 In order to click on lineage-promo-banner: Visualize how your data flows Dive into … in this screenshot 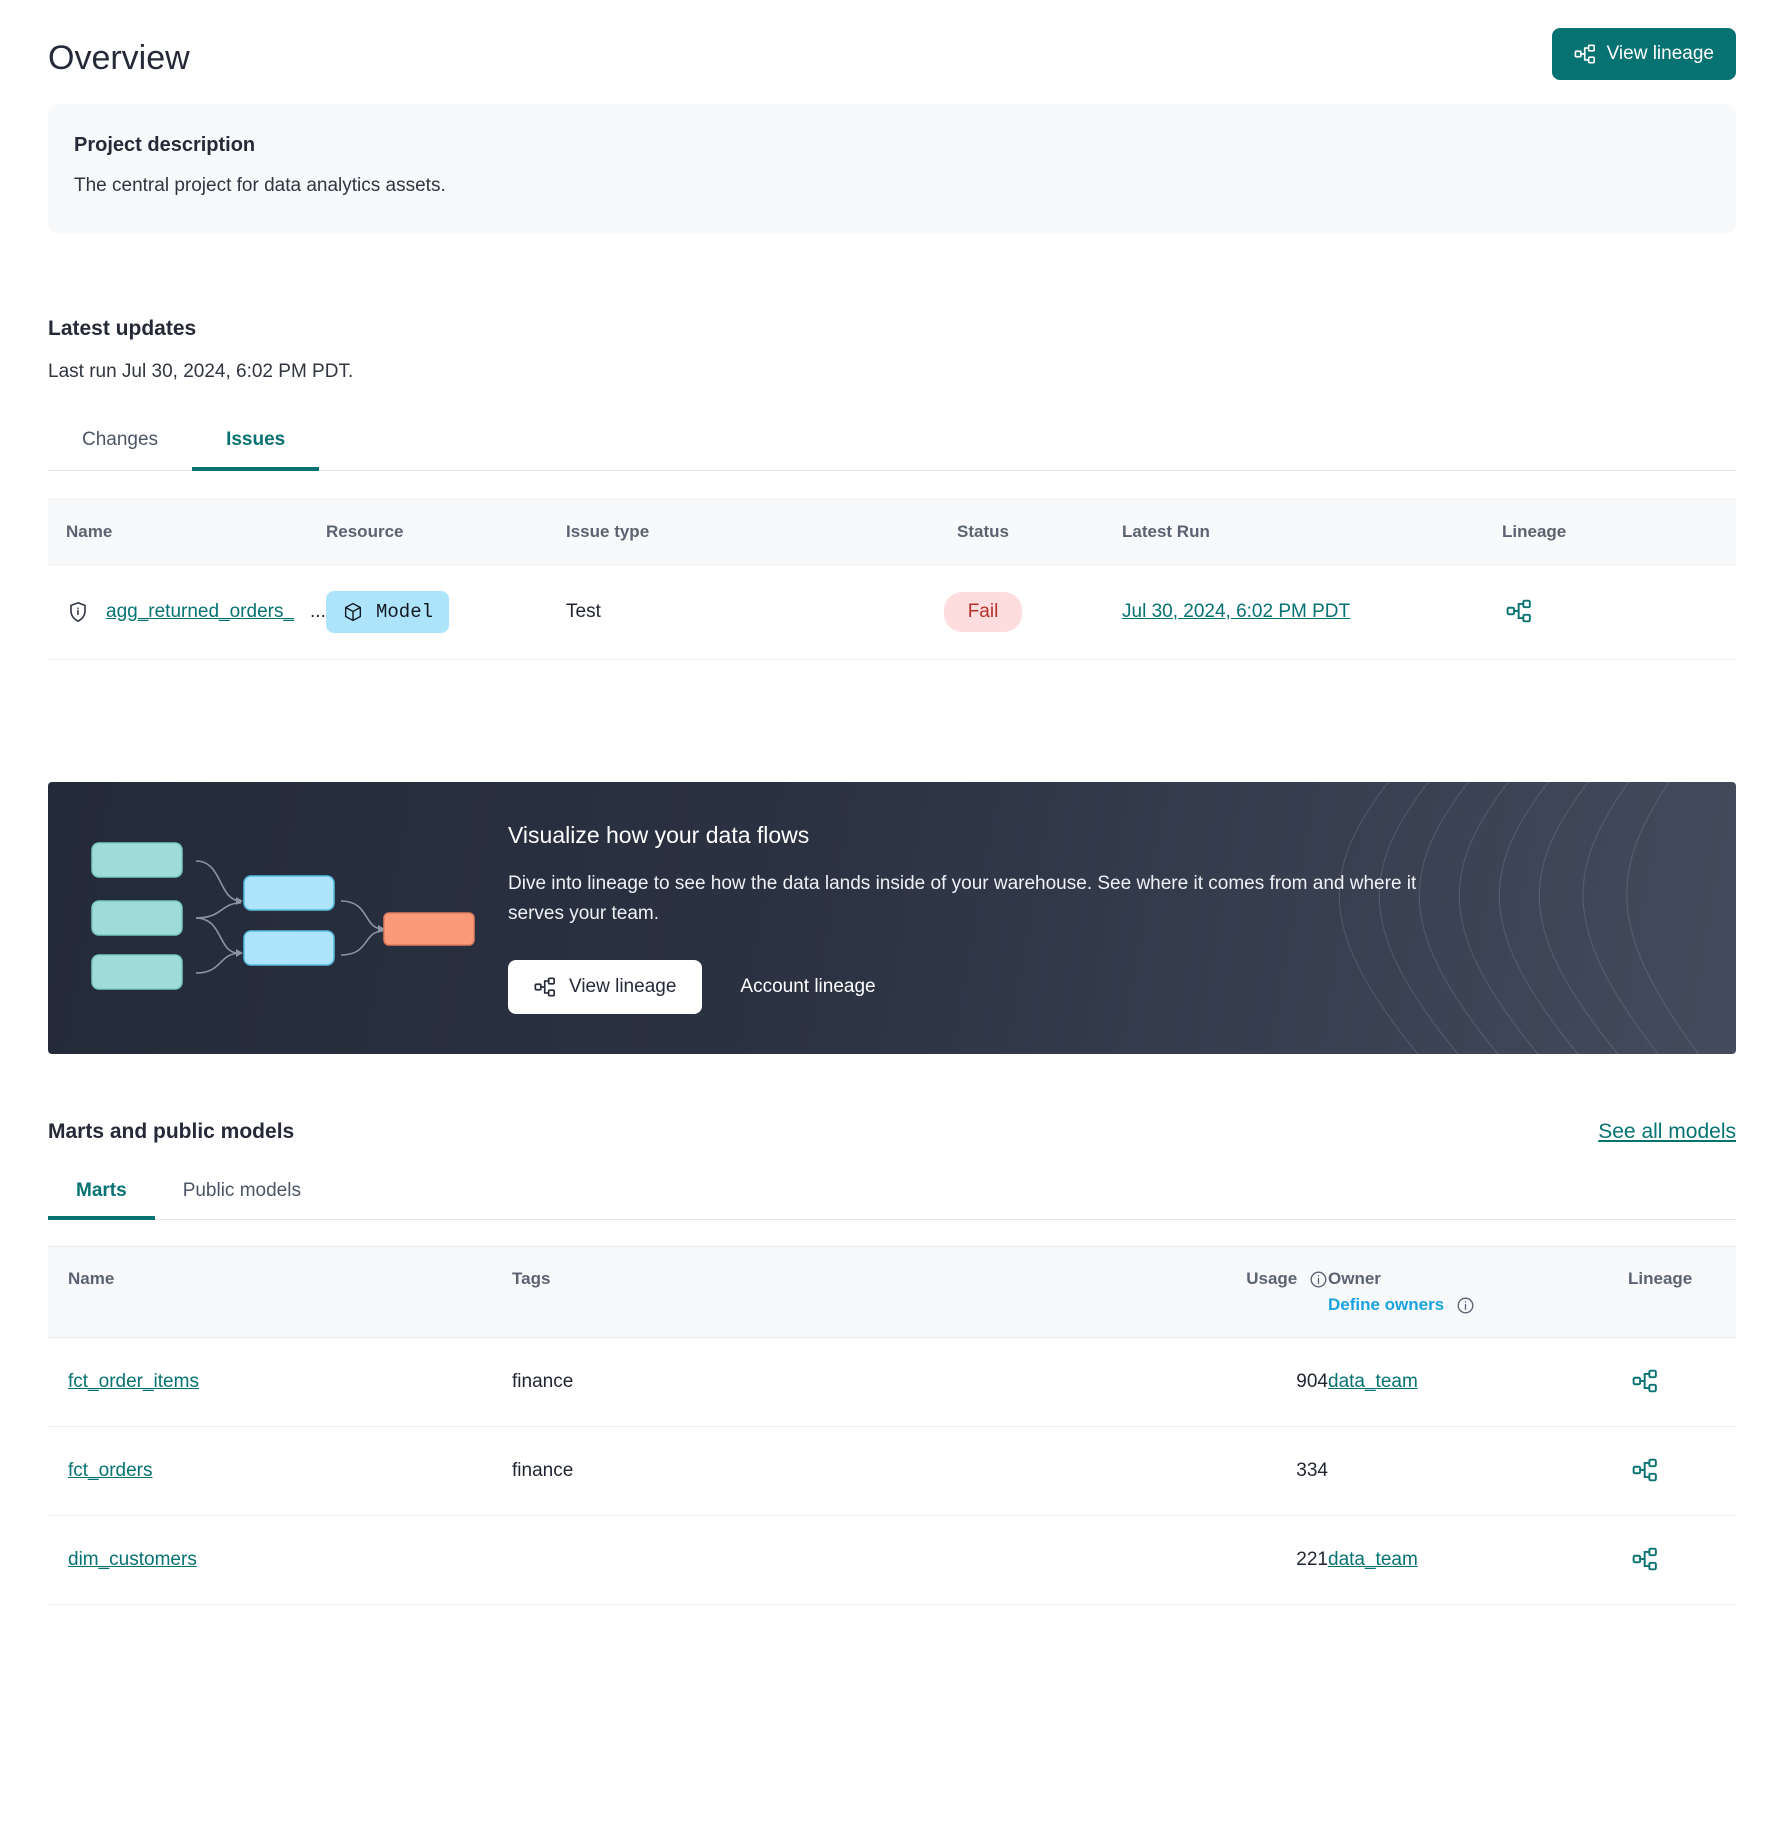, I will do `click(892, 917)`.